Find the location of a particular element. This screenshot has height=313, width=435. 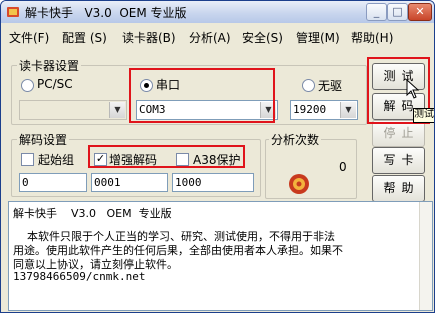

decode-field-2: 0001 is located at coordinates (129, 182).